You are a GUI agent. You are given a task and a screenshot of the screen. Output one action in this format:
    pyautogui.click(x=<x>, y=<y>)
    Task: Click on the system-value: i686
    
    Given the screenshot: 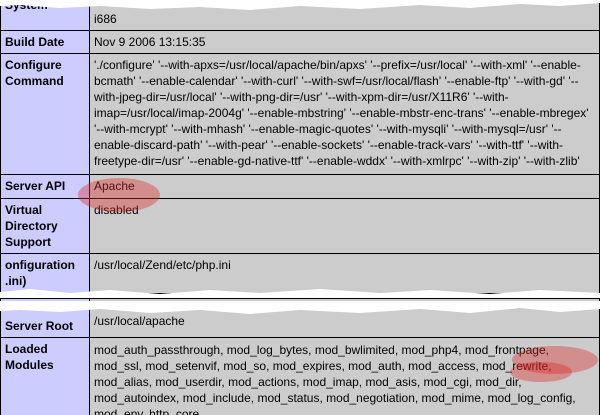 What is the action you would take?
    pyautogui.click(x=105, y=19)
    